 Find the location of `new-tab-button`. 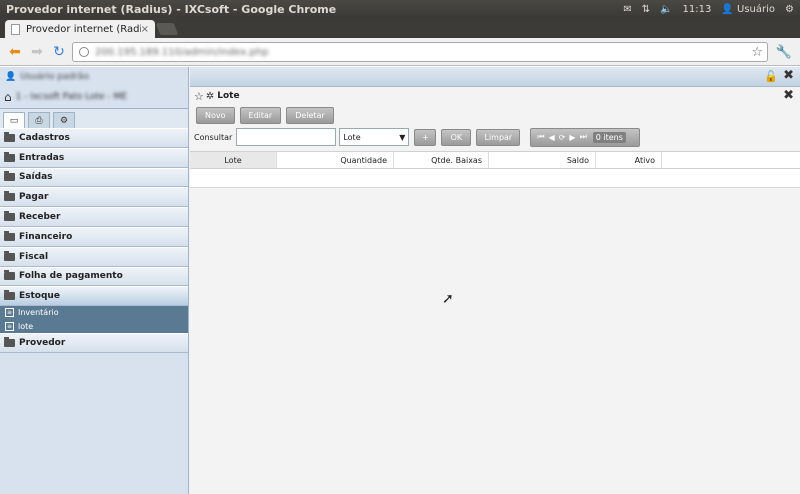

new-tab-button is located at coordinates (167, 29).